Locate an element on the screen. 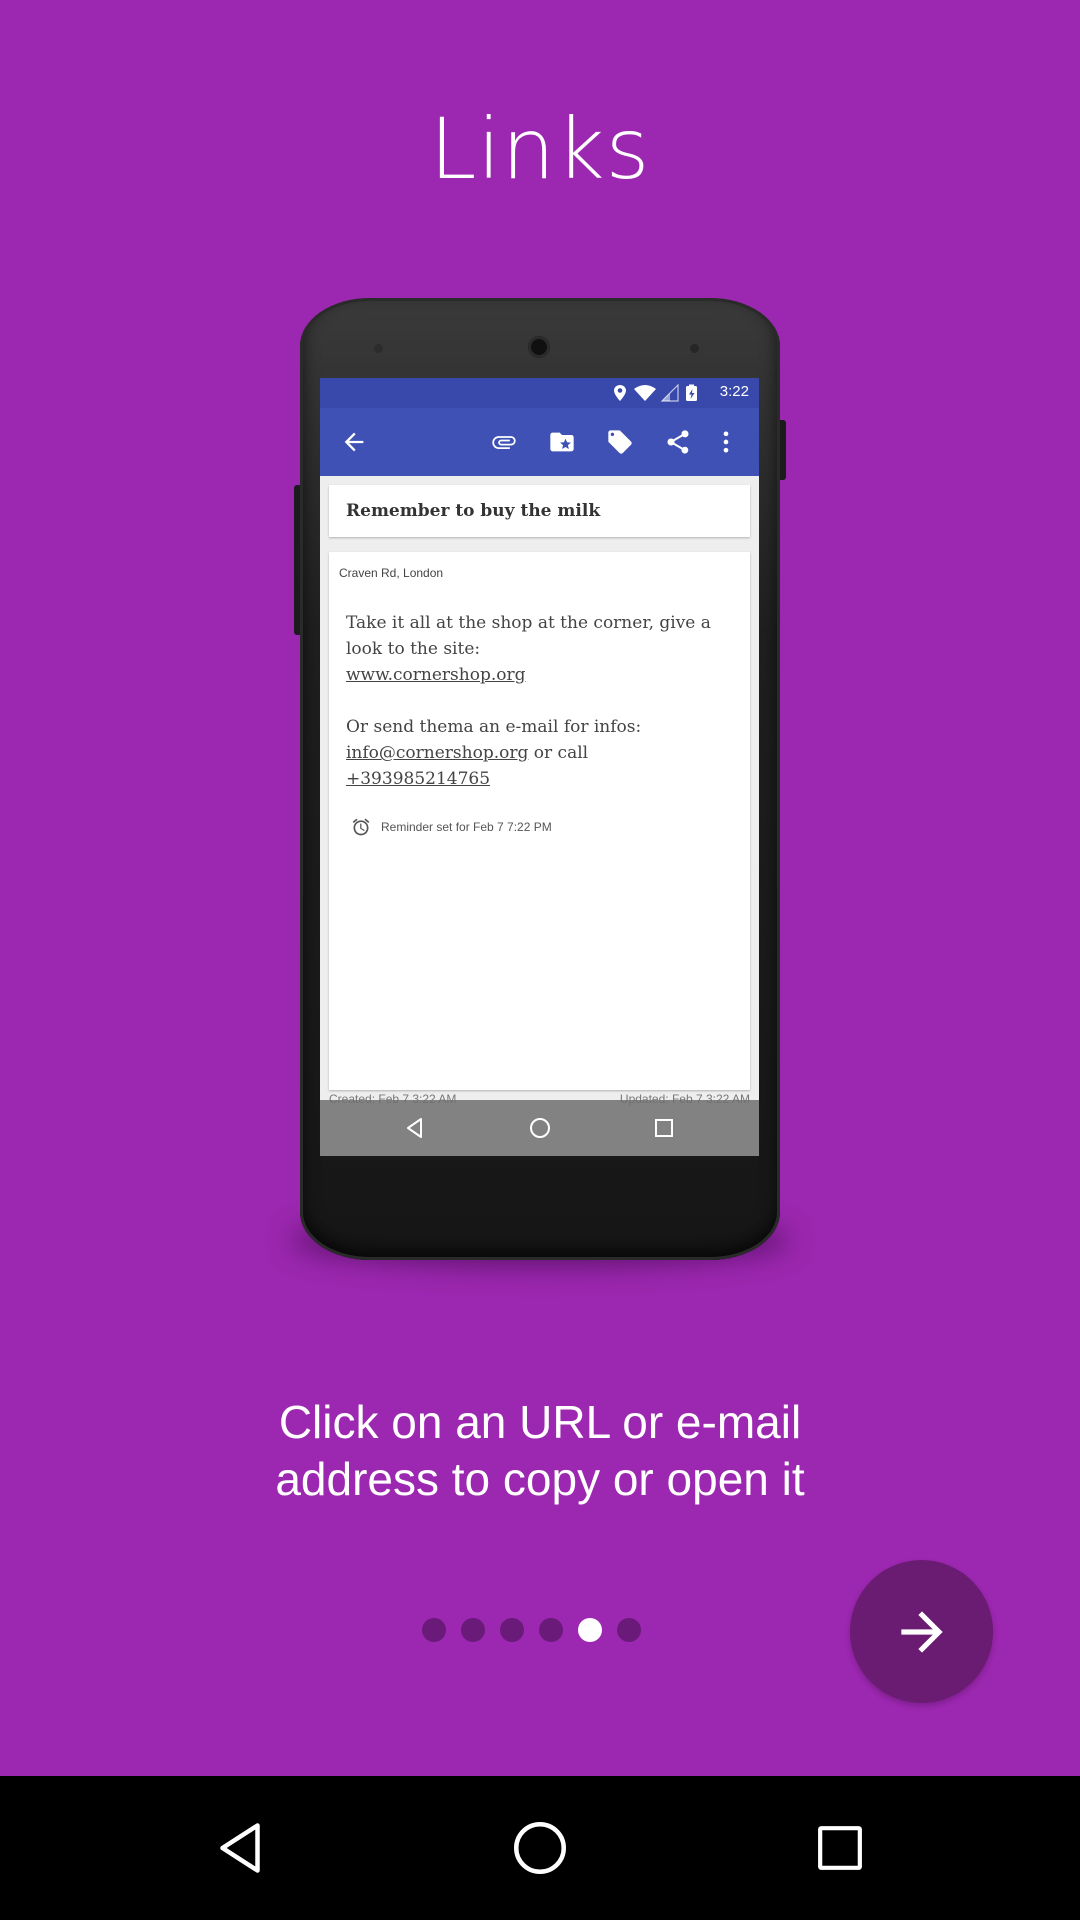 Image resolution: width=1080 pixels, height=1920 pixels. note-text-line: Or send thema an e-mail for infos: is located at coordinates (494, 727).